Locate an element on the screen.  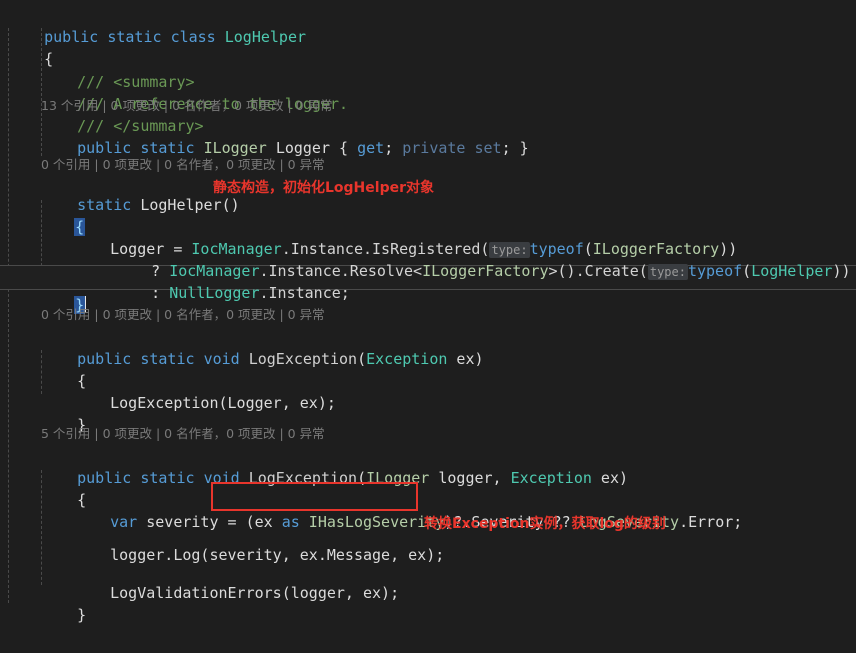
accessor-get: get is located at coordinates (371, 148).